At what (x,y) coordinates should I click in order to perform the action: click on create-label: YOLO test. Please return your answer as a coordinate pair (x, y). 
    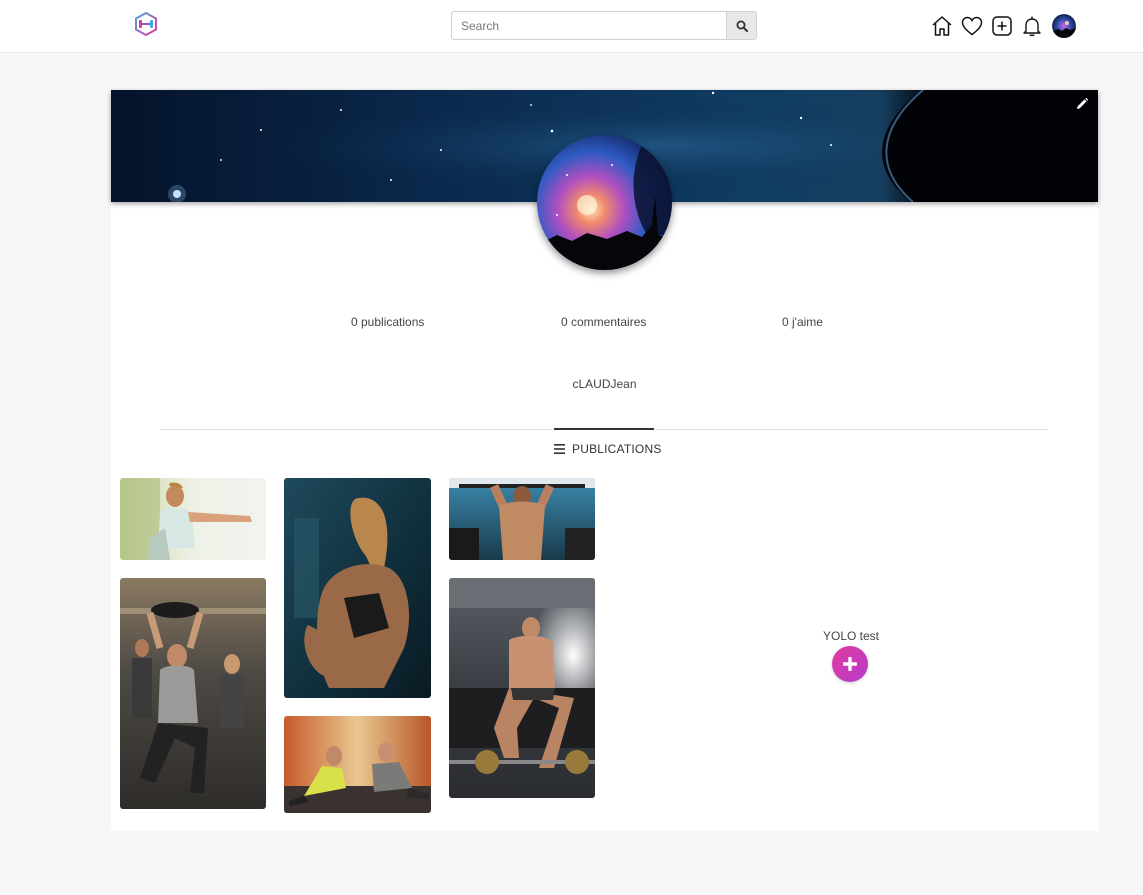
    Looking at the image, I should click on (851, 636).